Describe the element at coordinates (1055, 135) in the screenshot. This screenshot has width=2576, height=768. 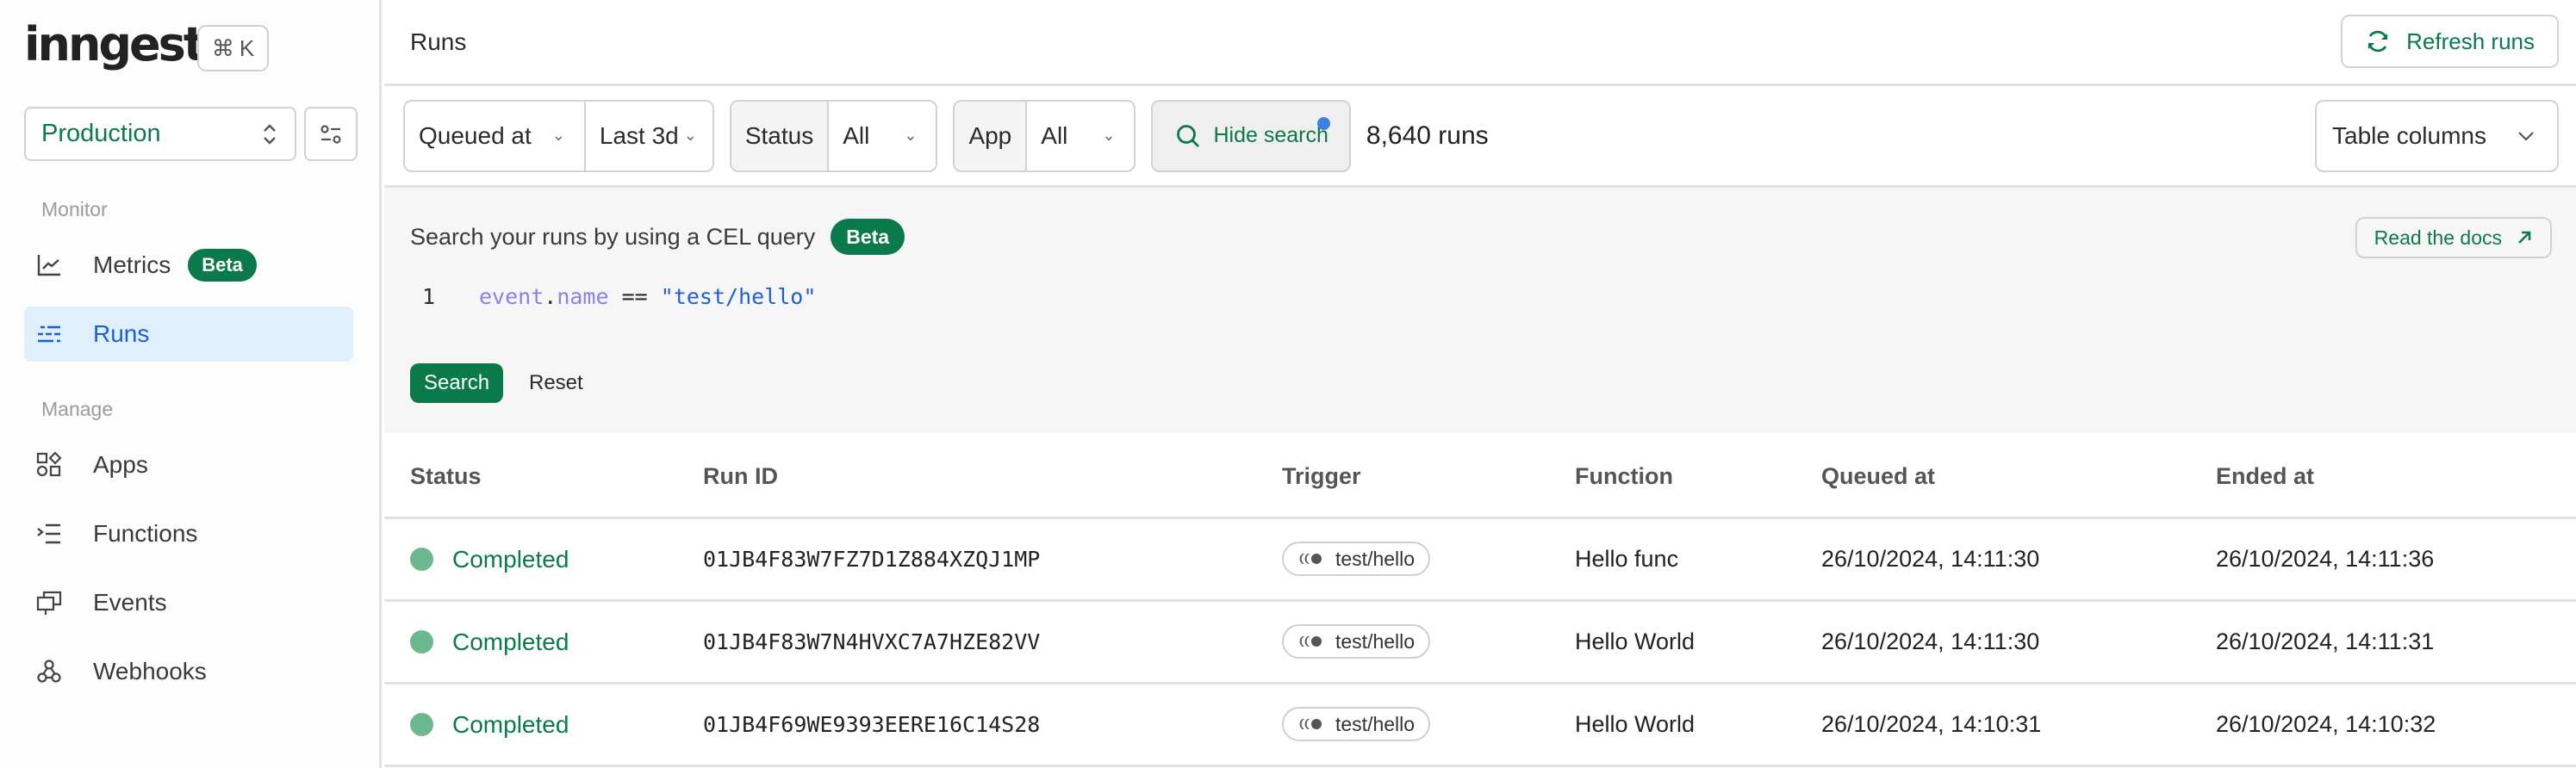
I see `app-filter-value: All` at that location.